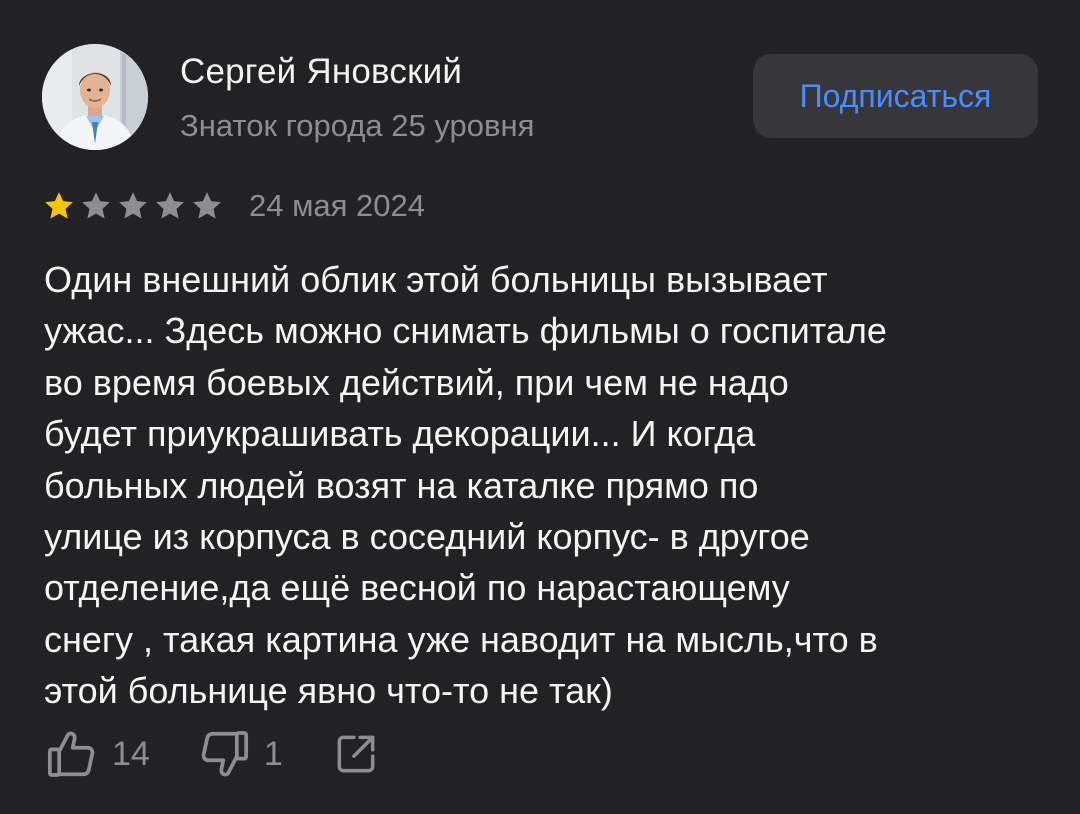  Describe the element at coordinates (131, 753) in the screenshot. I see `like-count: 14` at that location.